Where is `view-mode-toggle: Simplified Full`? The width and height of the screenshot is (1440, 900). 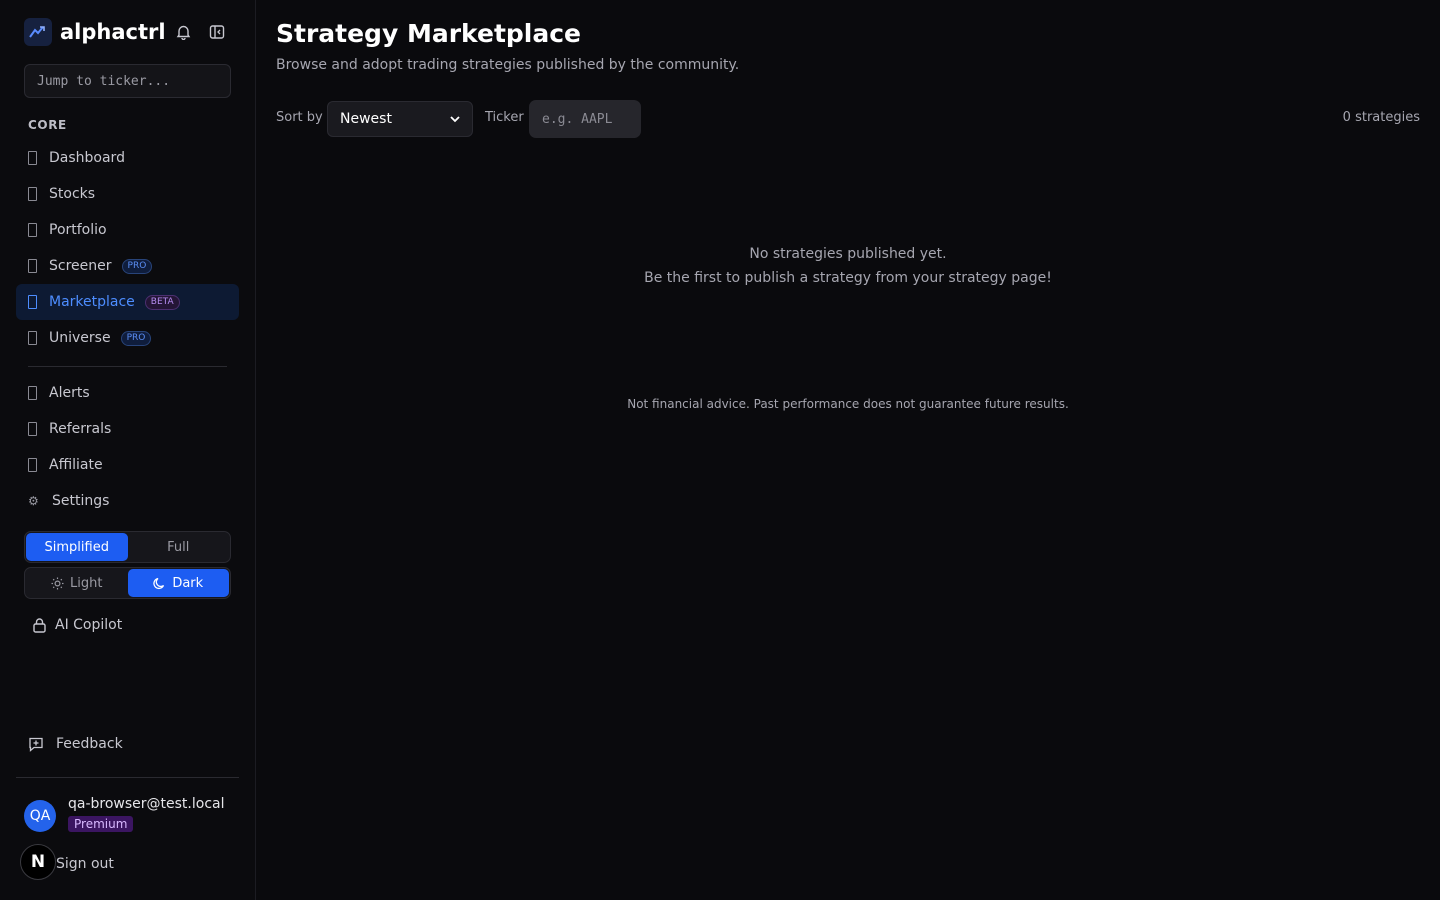 view-mode-toggle: Simplified Full is located at coordinates (127, 547).